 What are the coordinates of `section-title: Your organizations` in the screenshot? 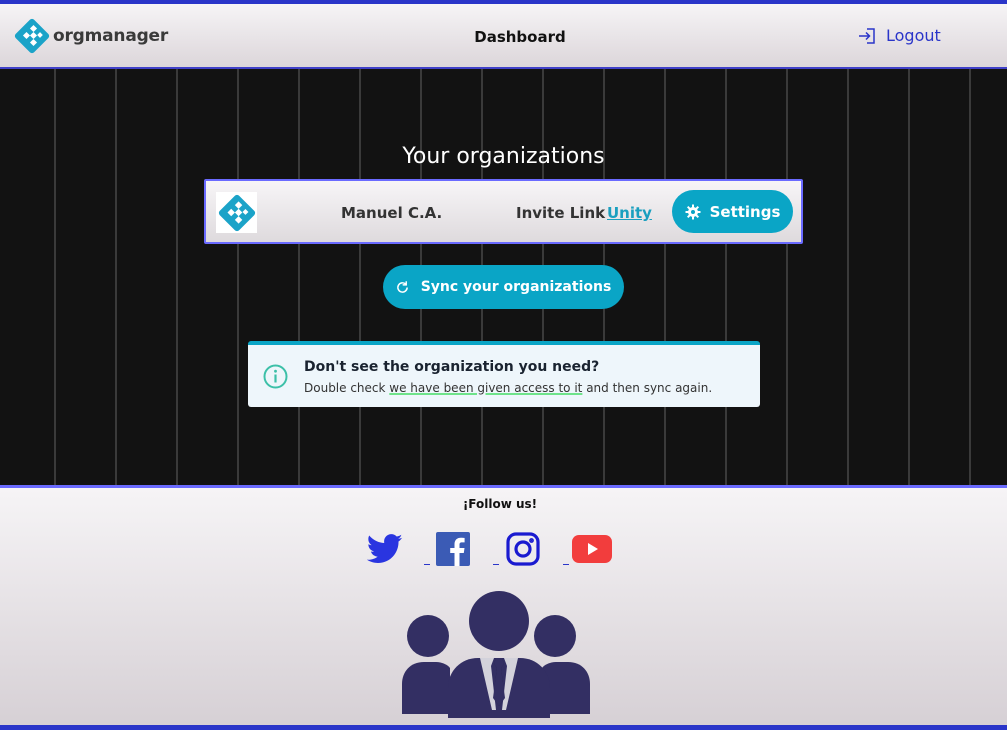 It's located at (503, 156).